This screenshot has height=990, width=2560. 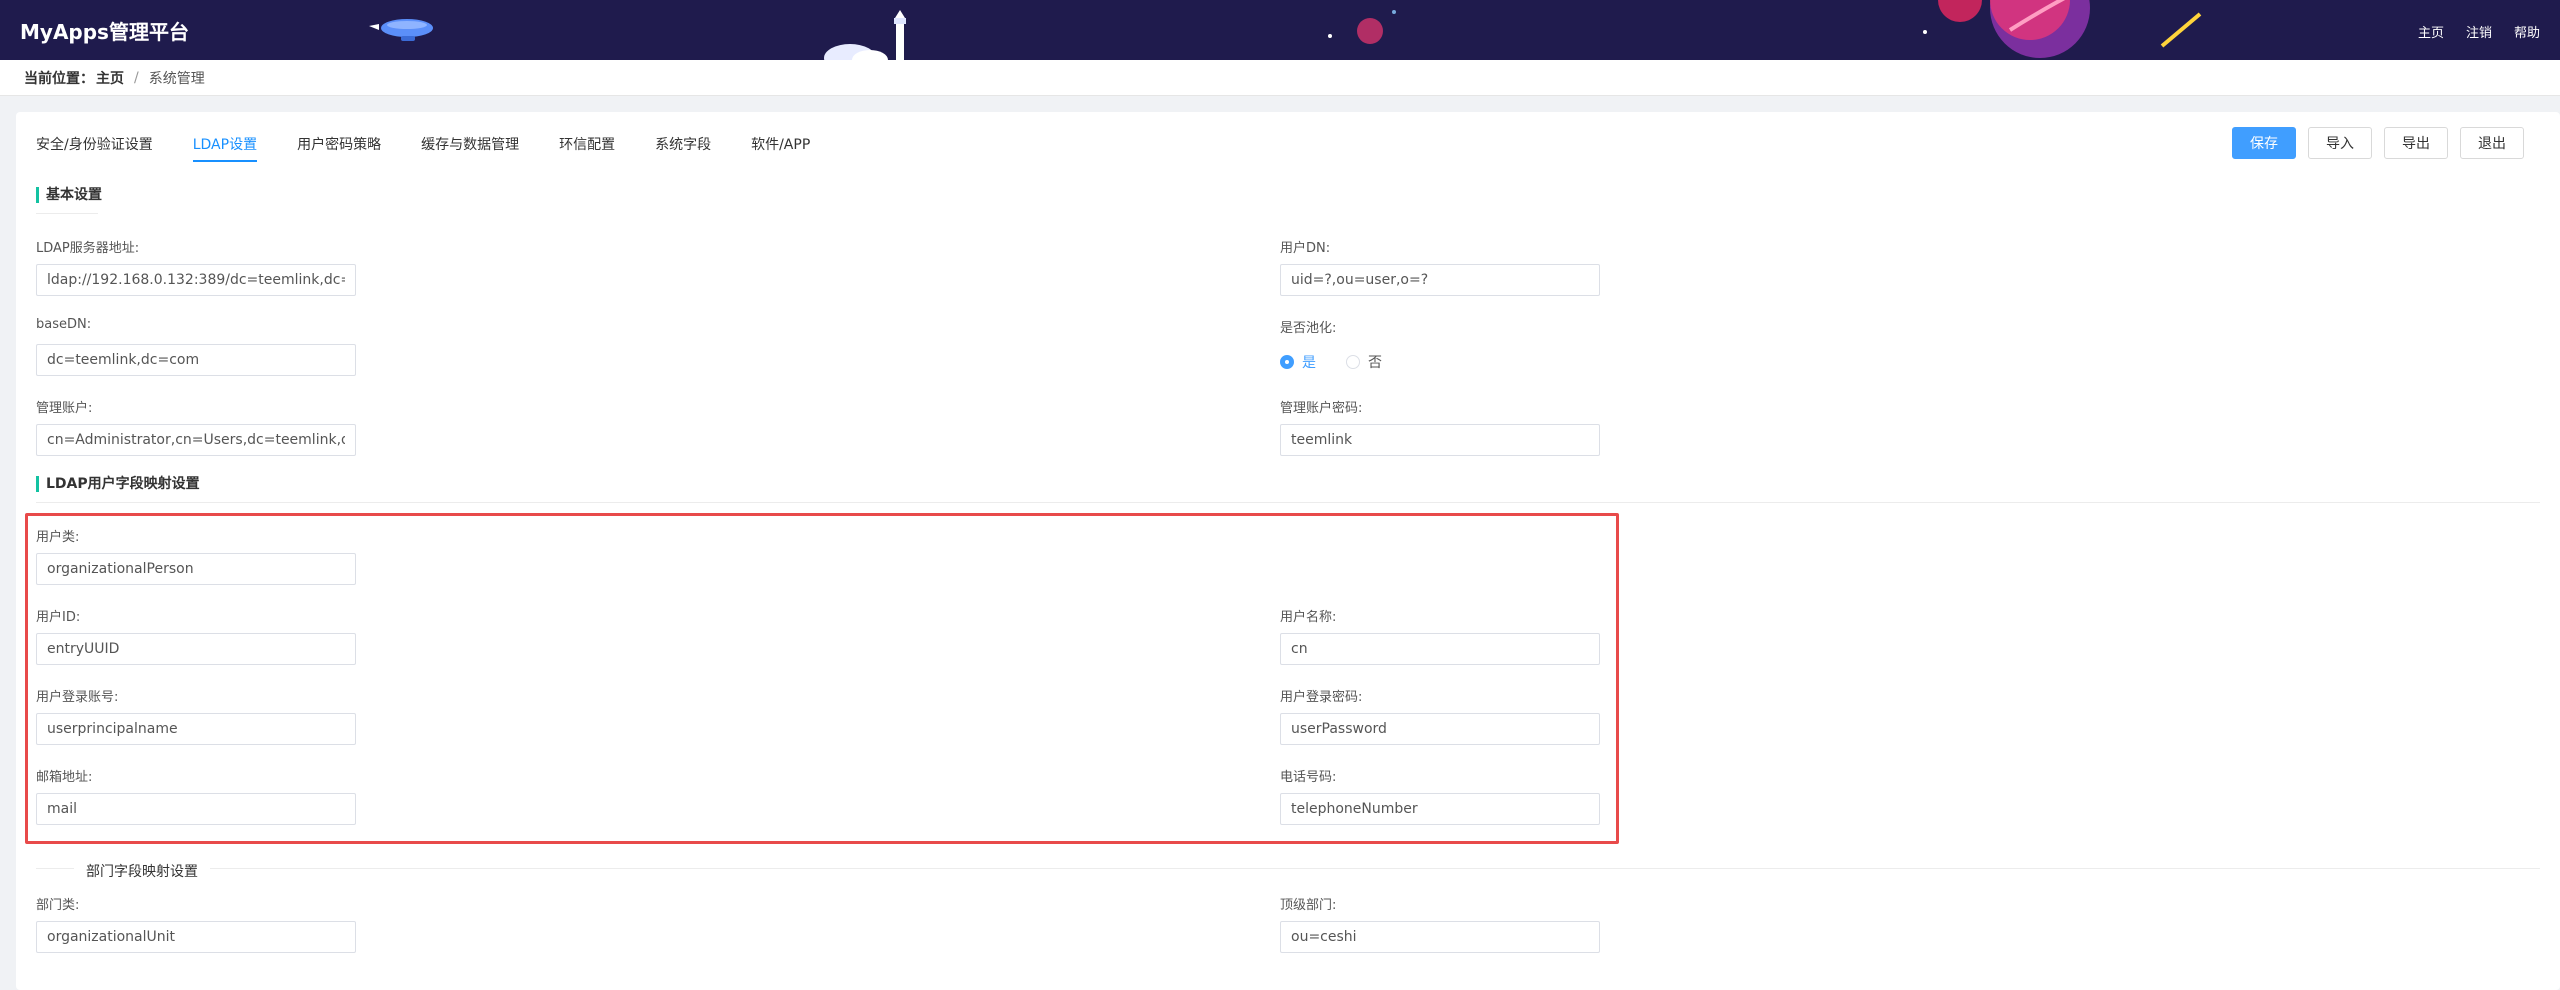 What do you see at coordinates (64, 777) in the screenshot?
I see `email-label: 邮箱地址:` at bounding box center [64, 777].